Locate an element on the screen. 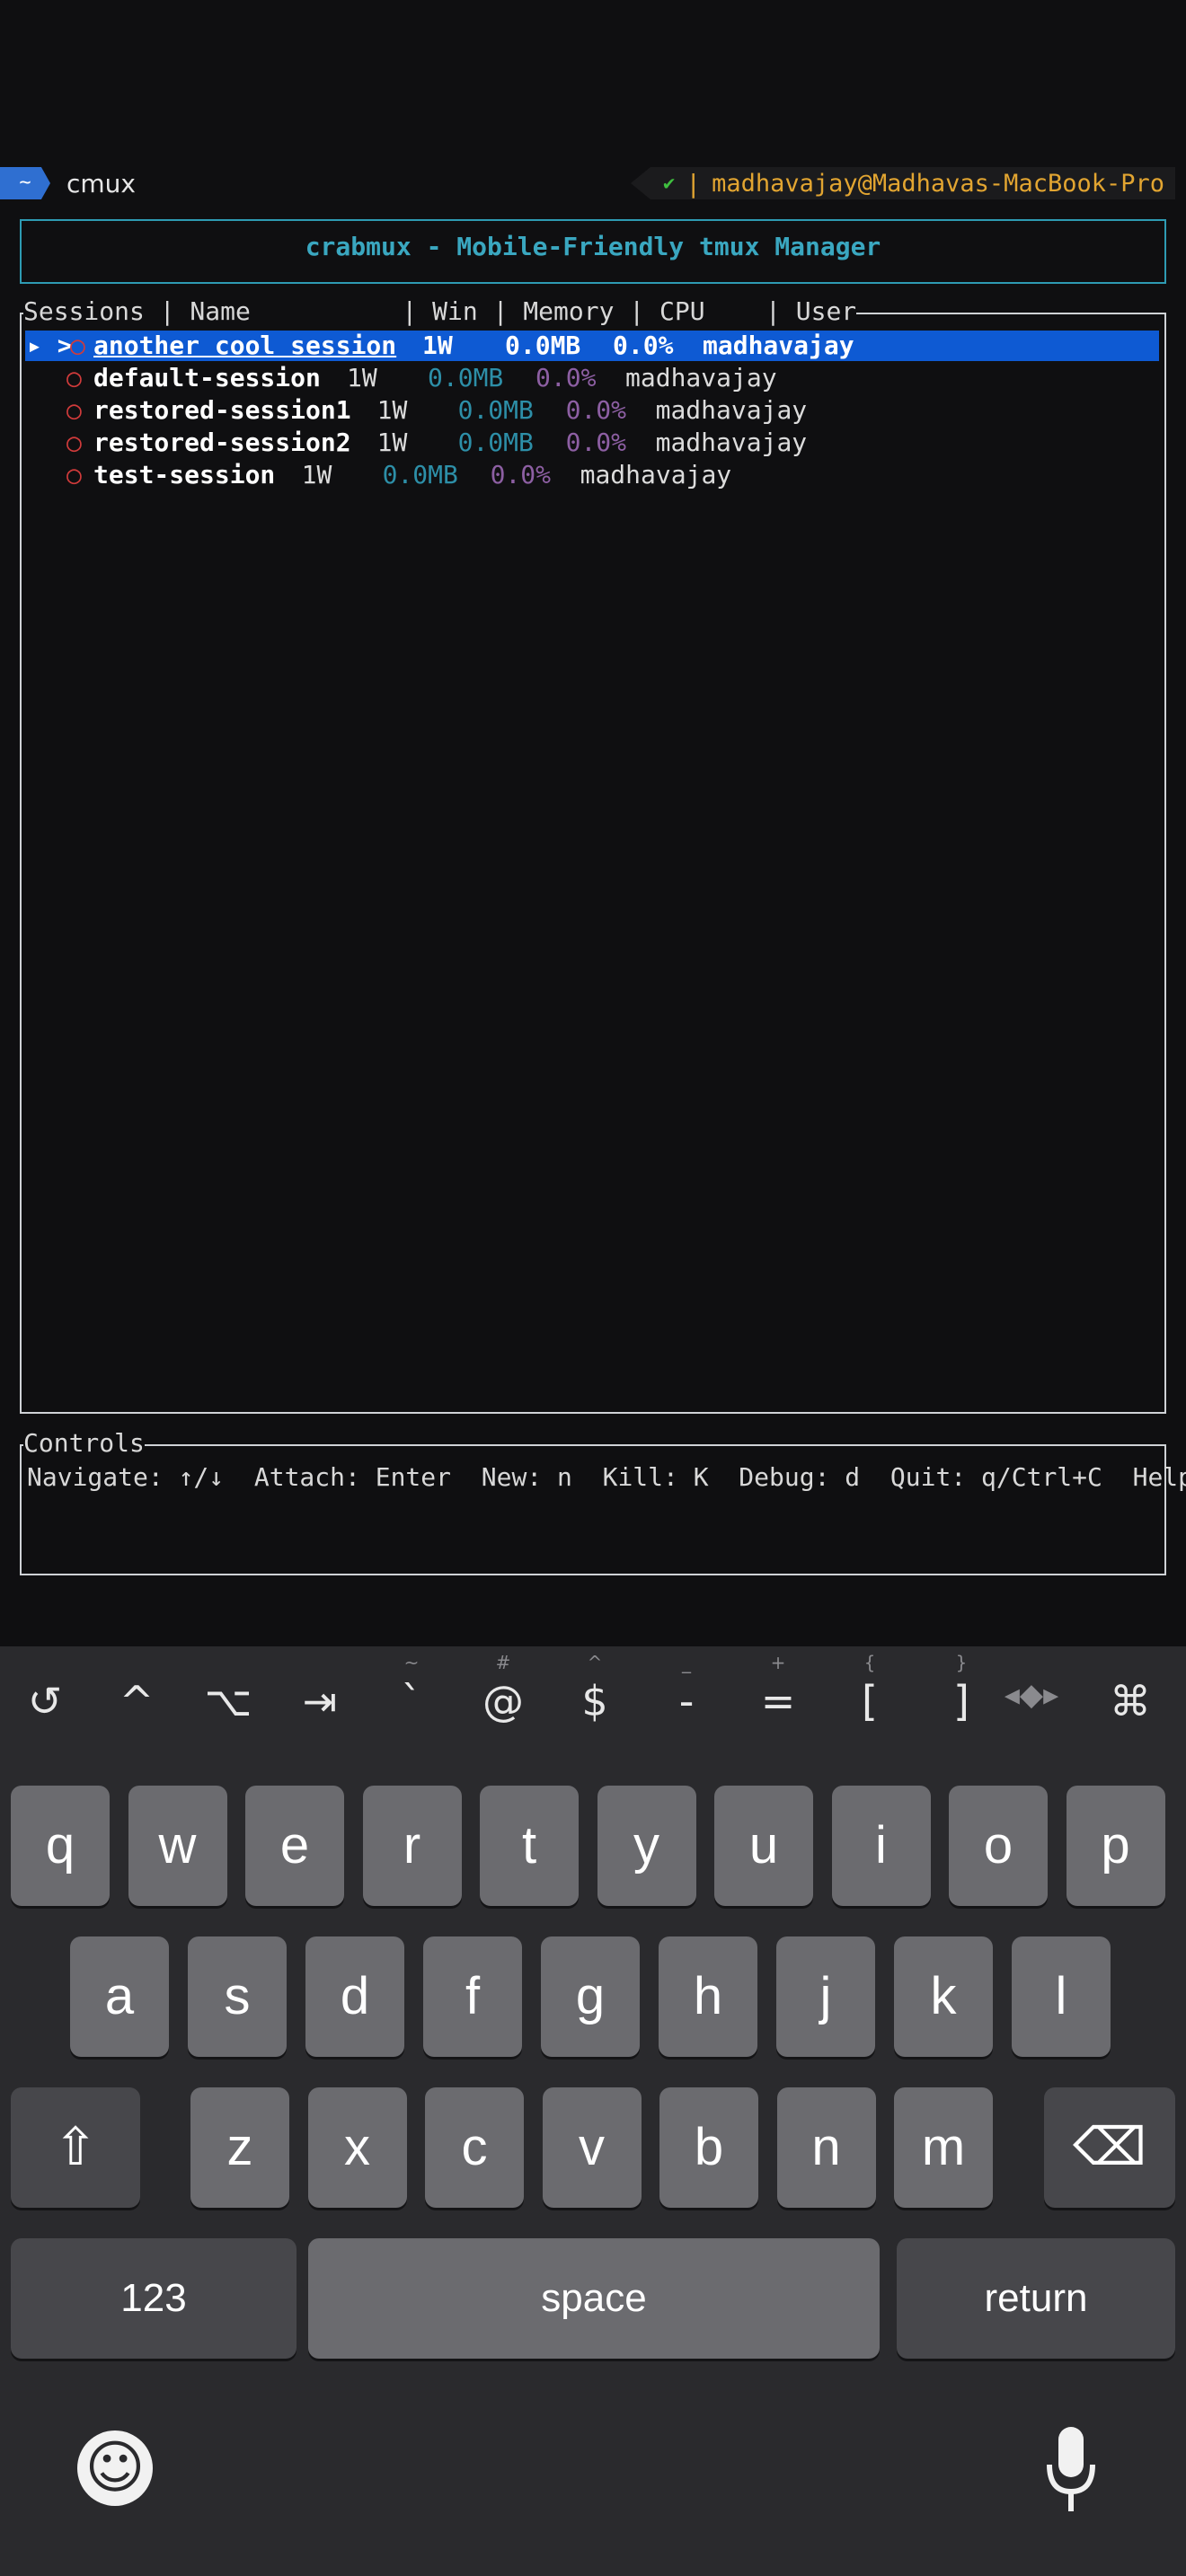 The height and width of the screenshot is (2576, 1186). dash-key-label: - is located at coordinates (686, 1701).